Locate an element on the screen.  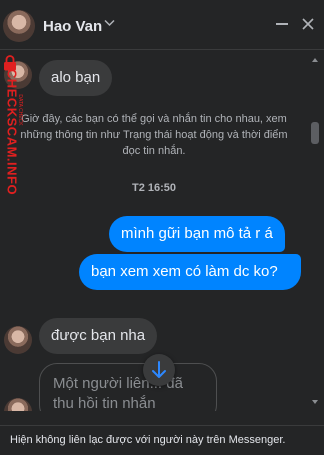
watermark: DATA CHECK CHECKSCAM.INFO is located at coordinates (11, 131).